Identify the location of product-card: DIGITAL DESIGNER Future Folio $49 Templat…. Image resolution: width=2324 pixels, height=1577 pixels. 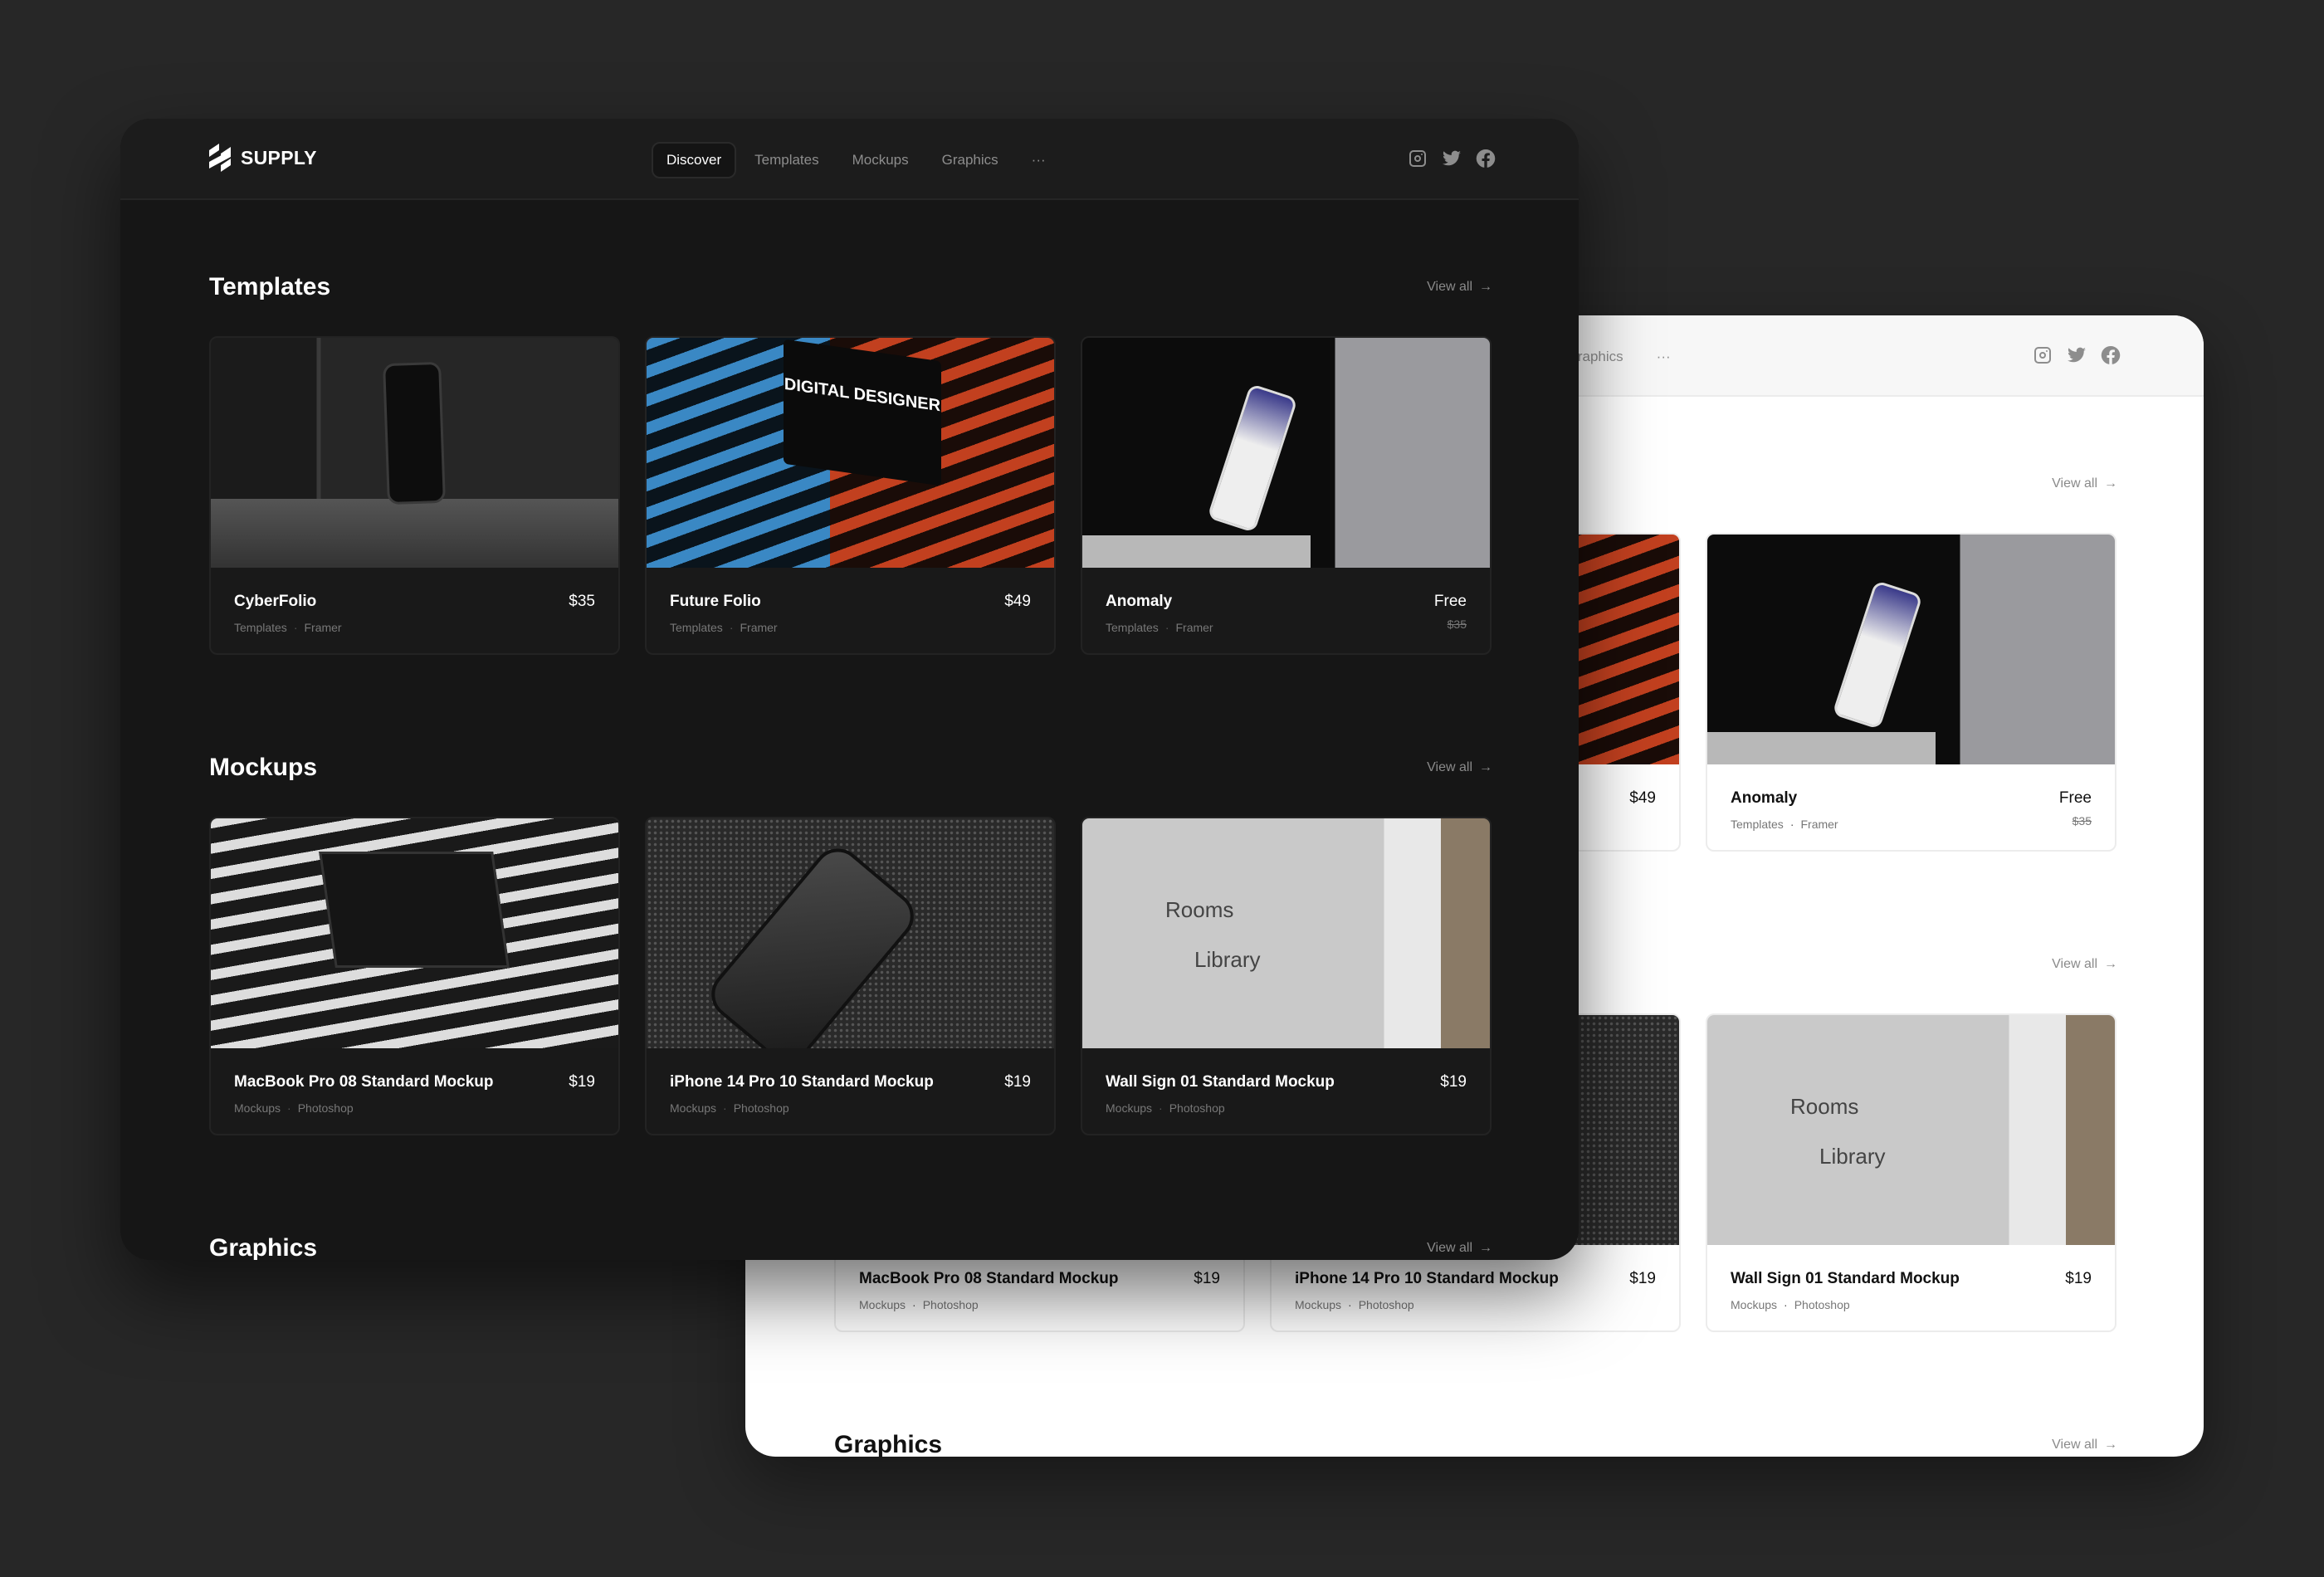
(850, 496).